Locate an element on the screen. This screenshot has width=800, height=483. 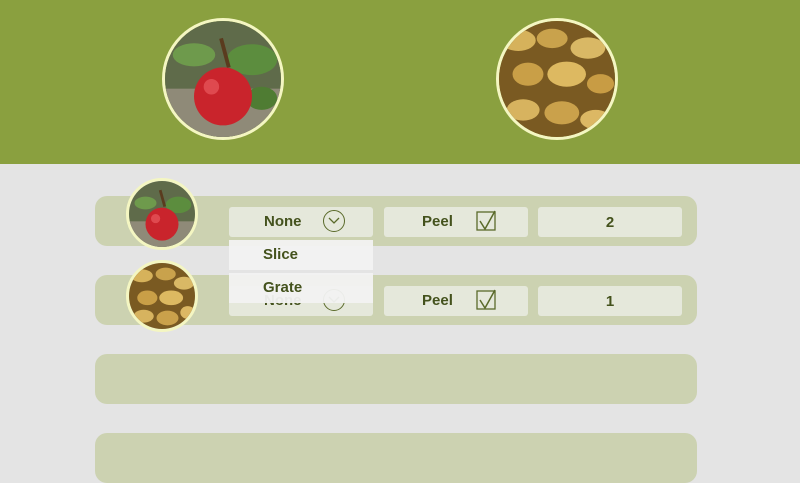
dropdown-option-slice: Slice is located at coordinates (301, 255).